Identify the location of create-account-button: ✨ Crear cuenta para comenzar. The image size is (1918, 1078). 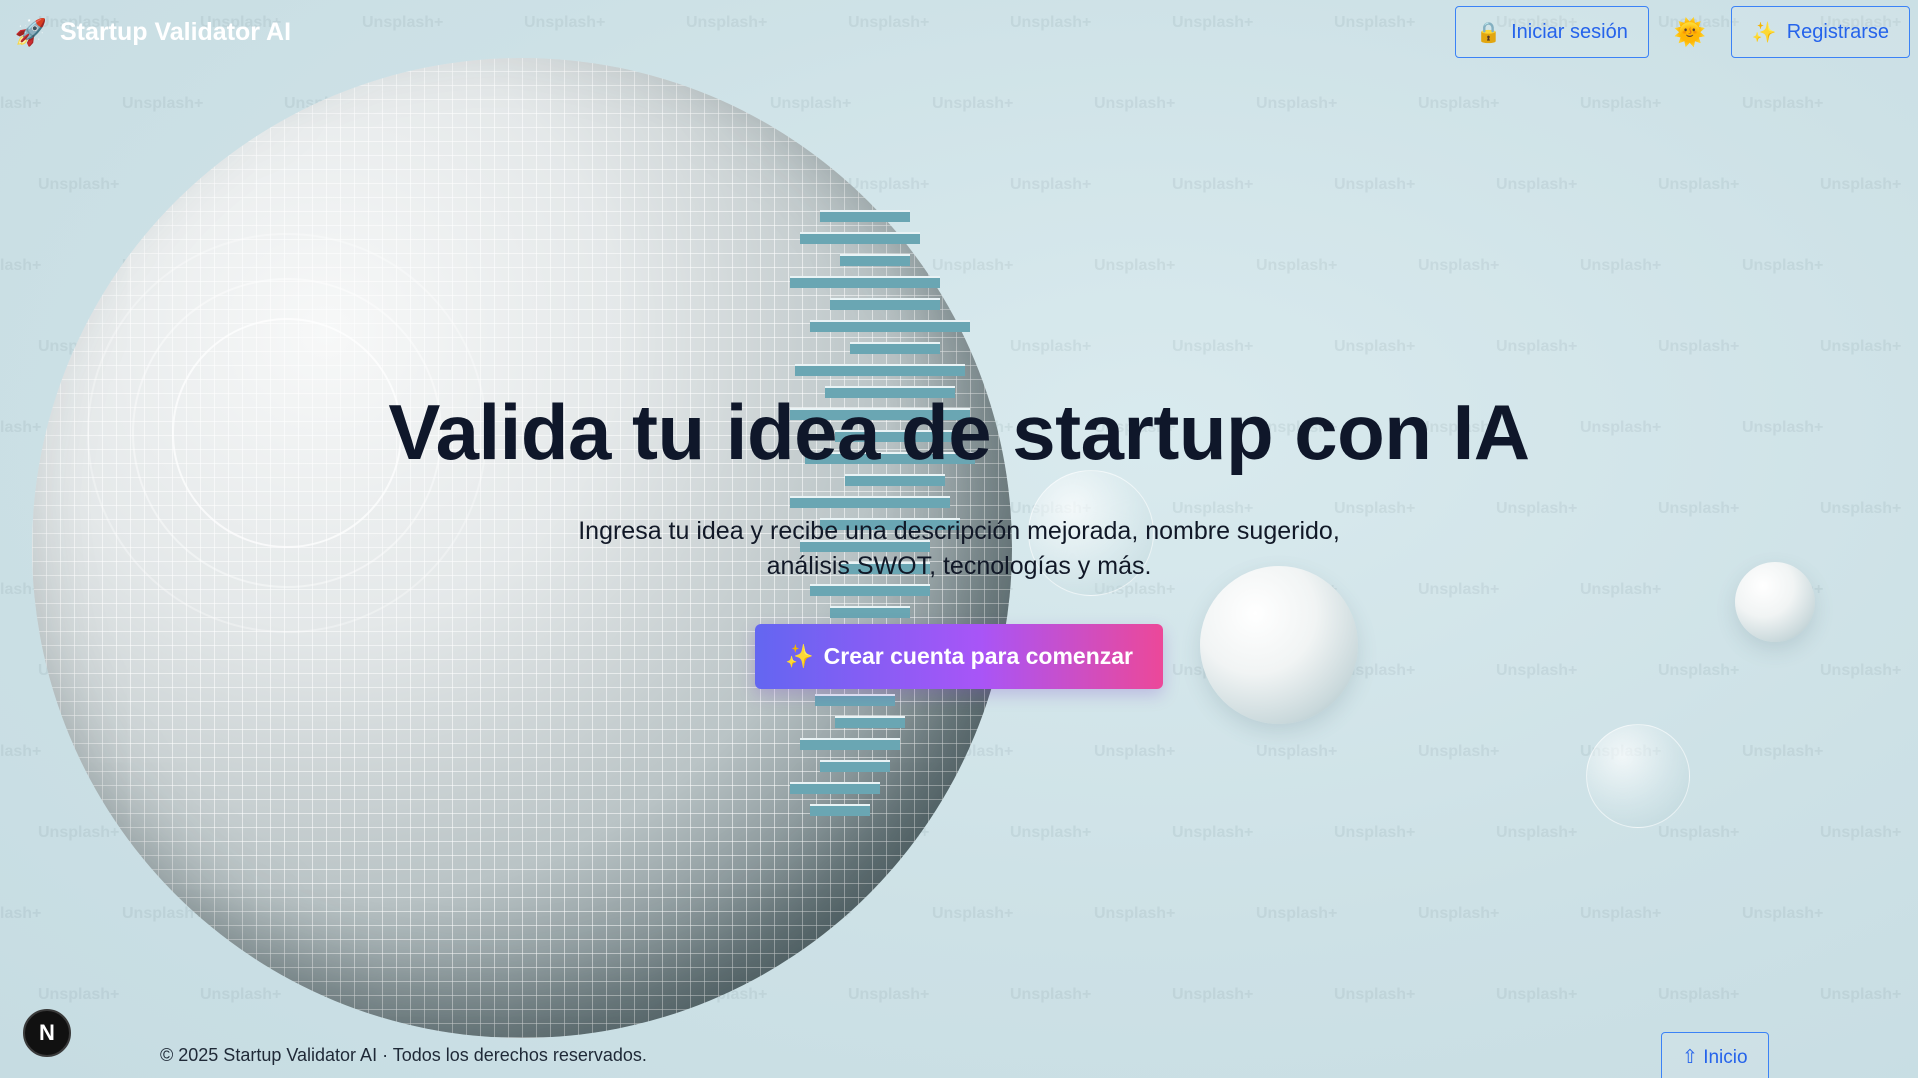
(959, 656).